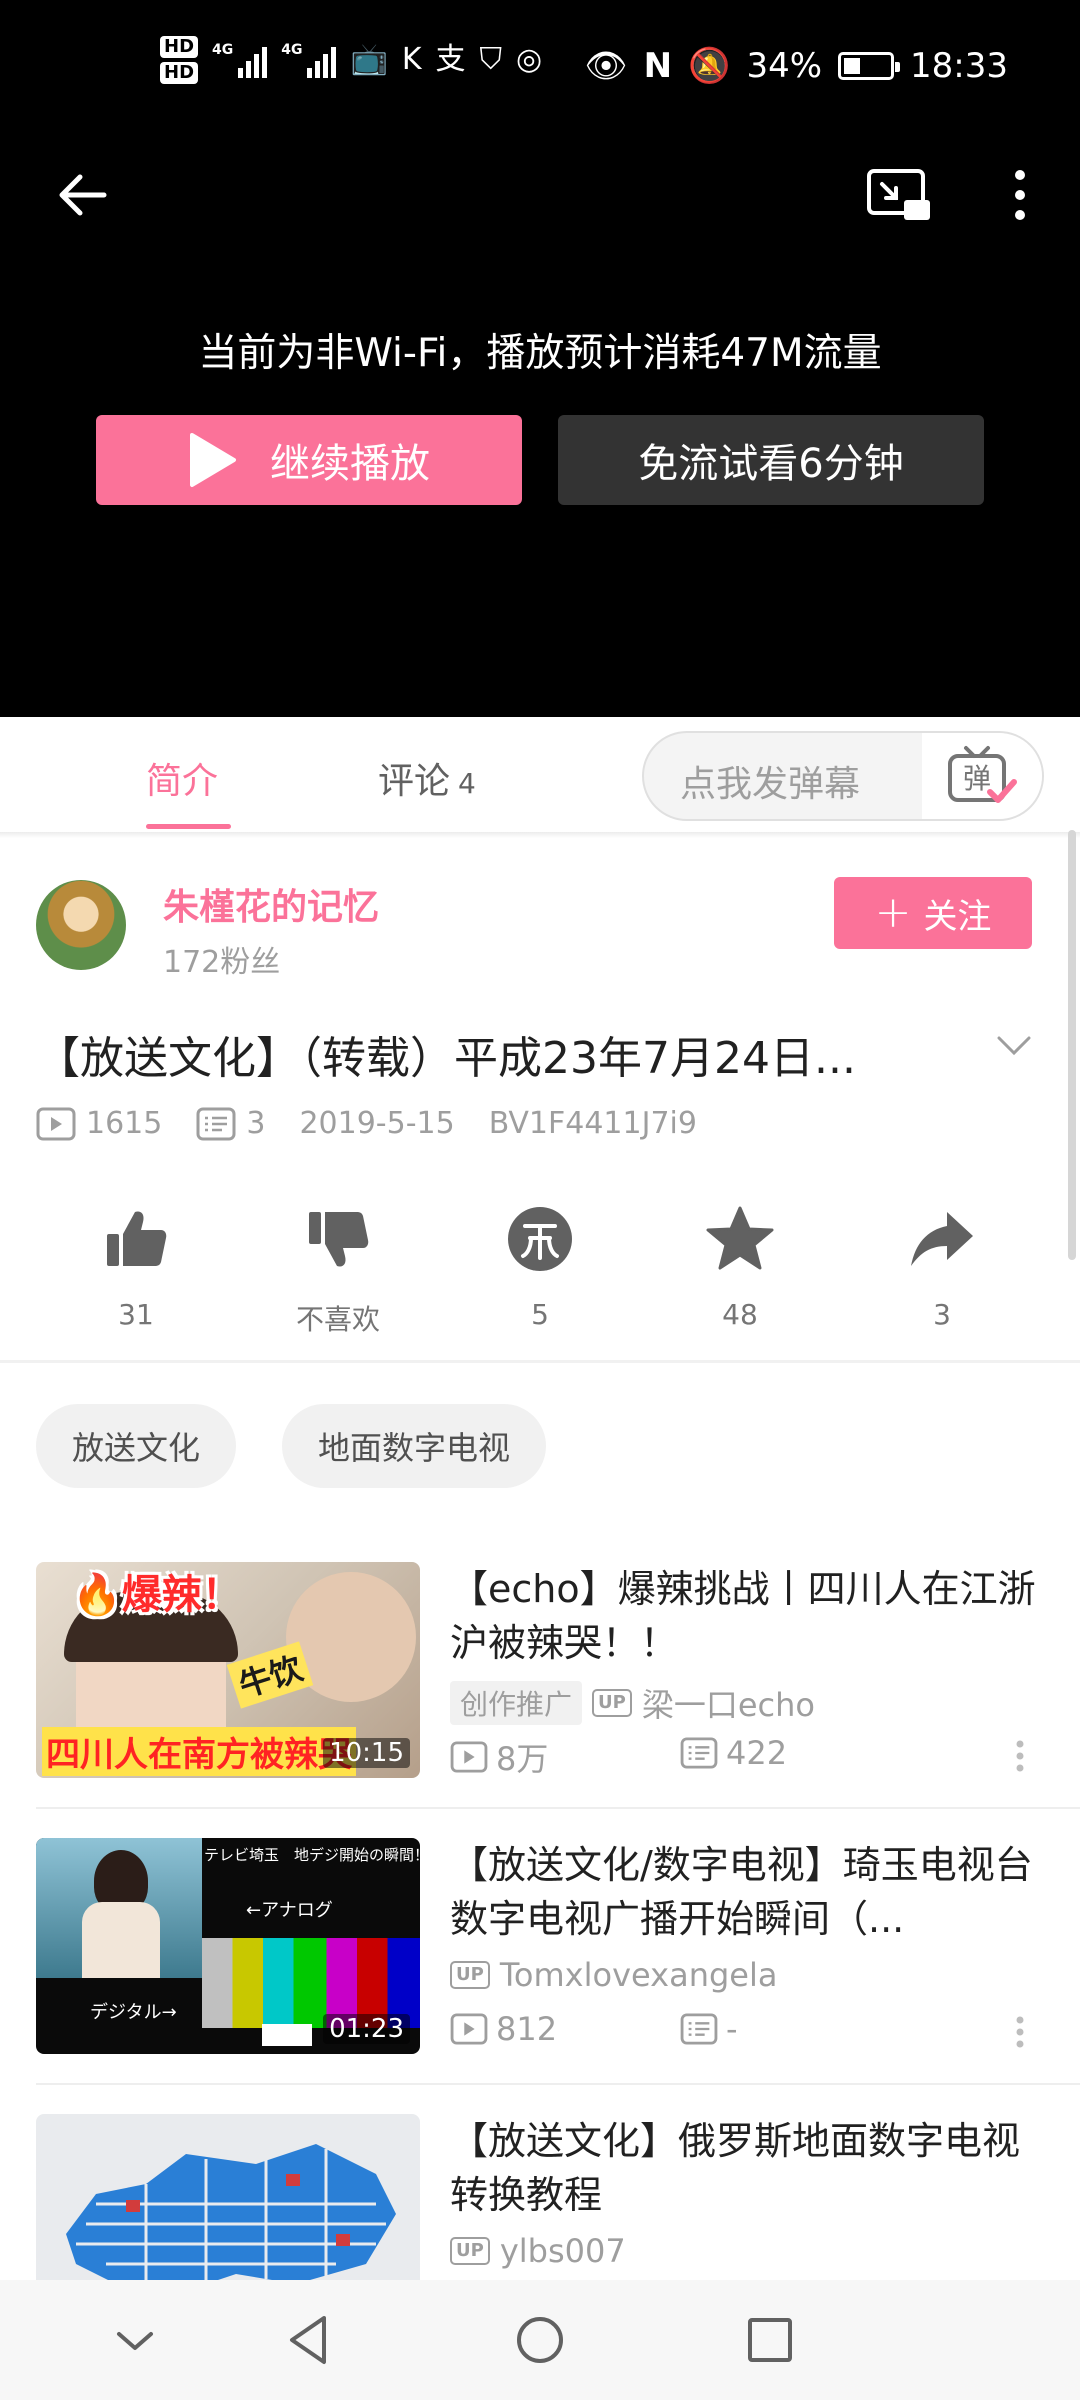  What do you see at coordinates (188, 826) in the screenshot?
I see `tab-active-indicator` at bounding box center [188, 826].